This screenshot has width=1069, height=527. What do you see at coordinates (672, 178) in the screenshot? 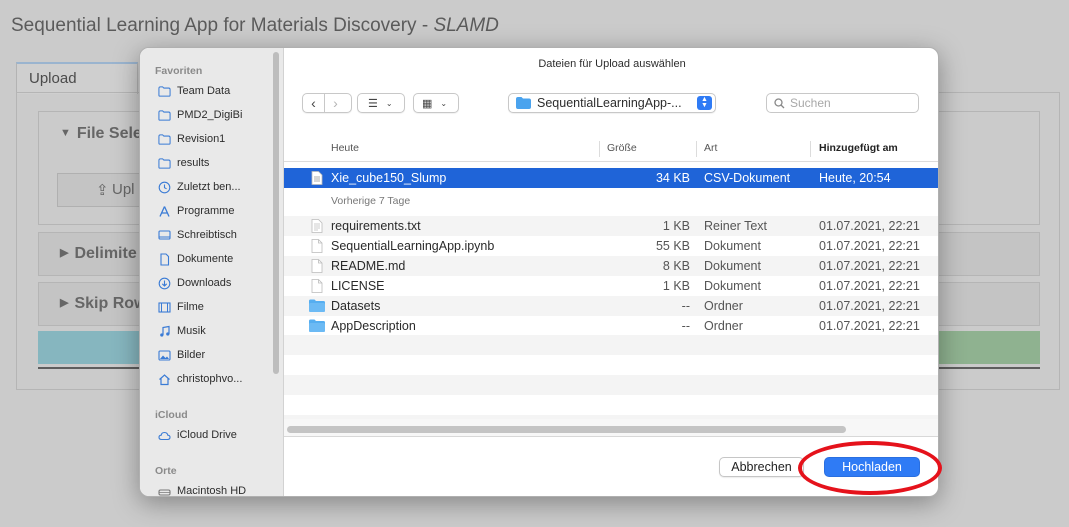
I see `file-size: 34 KB` at bounding box center [672, 178].